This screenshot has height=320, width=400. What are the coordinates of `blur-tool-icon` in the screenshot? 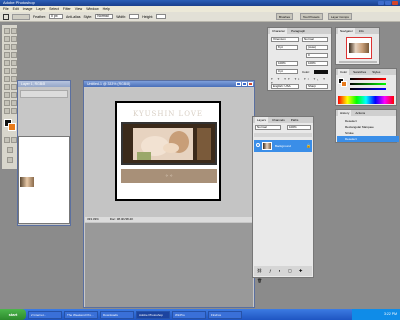 It's located at (7, 79).